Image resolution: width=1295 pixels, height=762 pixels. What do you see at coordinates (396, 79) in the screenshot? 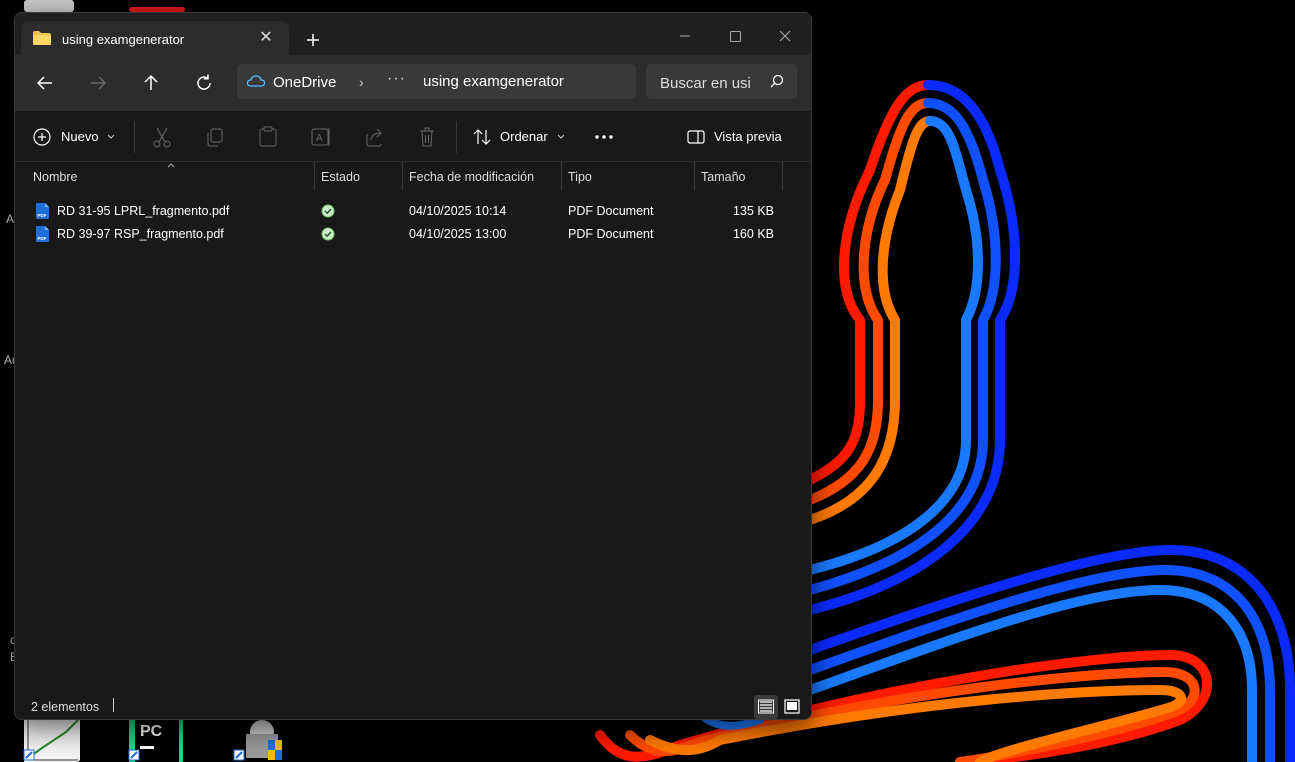
I see `breadcrumb-overflow-button: ···` at bounding box center [396, 79].